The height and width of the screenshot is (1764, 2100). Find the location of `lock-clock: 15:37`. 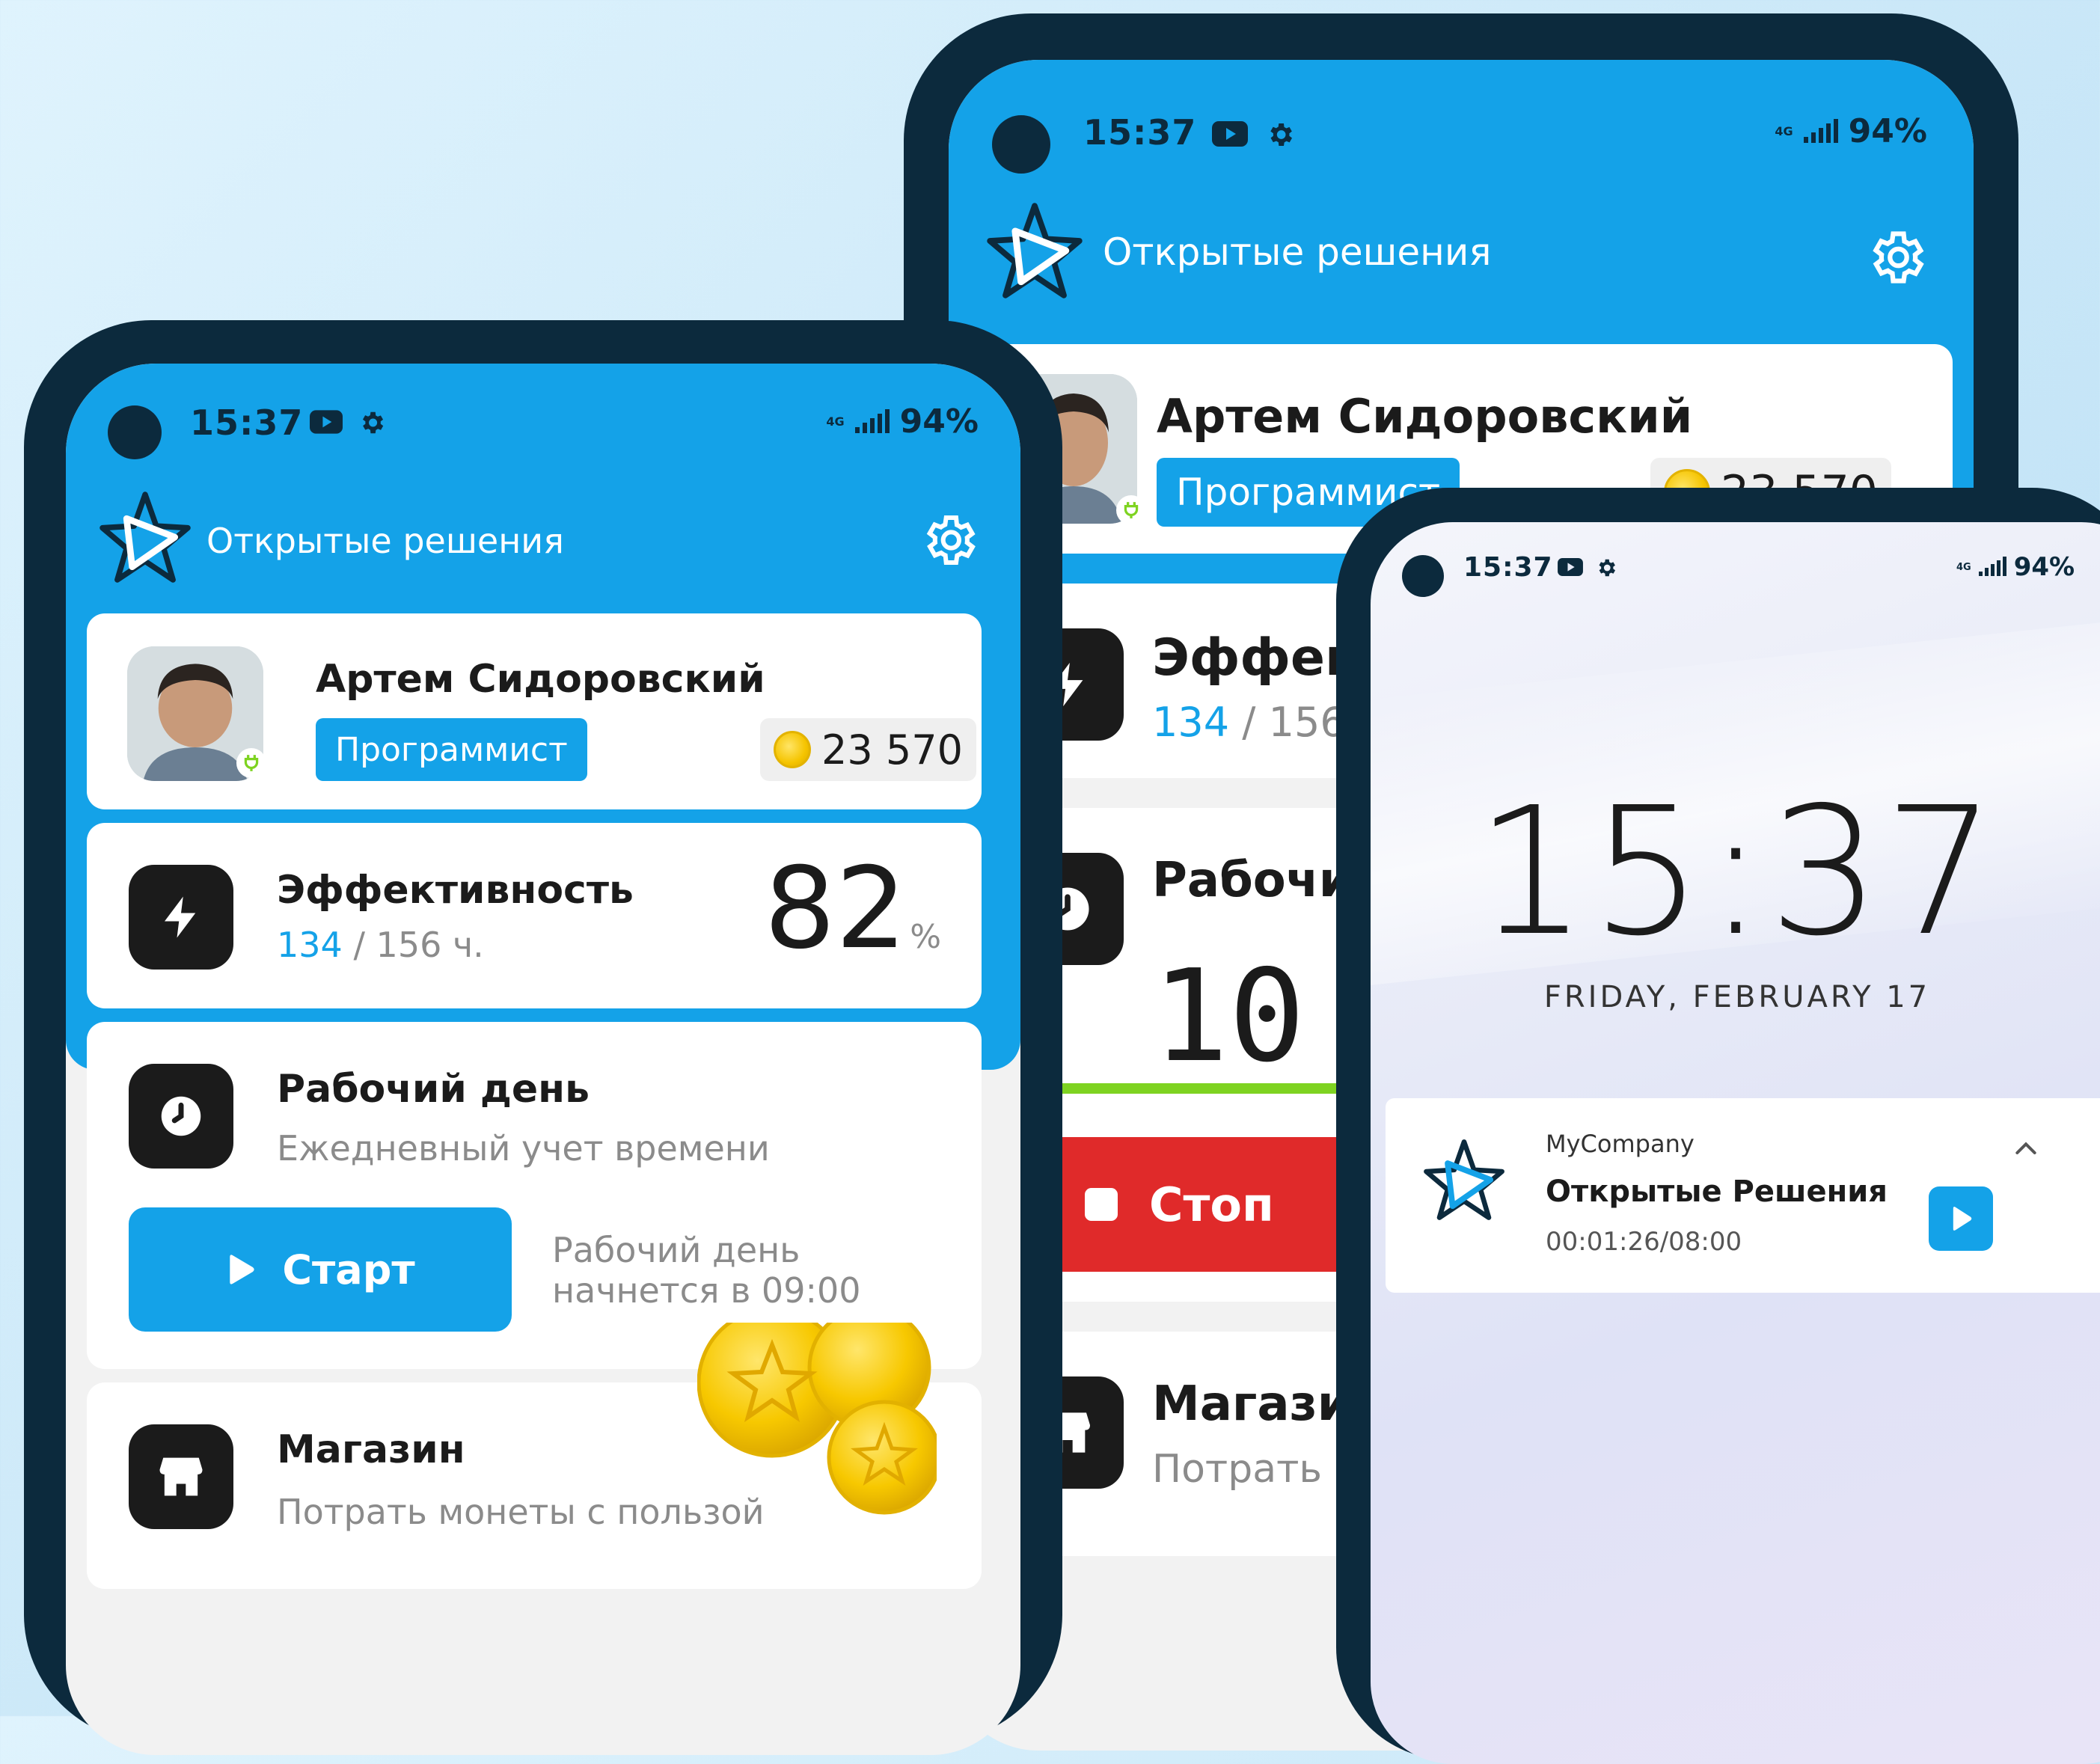

lock-clock: 15:37 is located at coordinates (1738, 872).